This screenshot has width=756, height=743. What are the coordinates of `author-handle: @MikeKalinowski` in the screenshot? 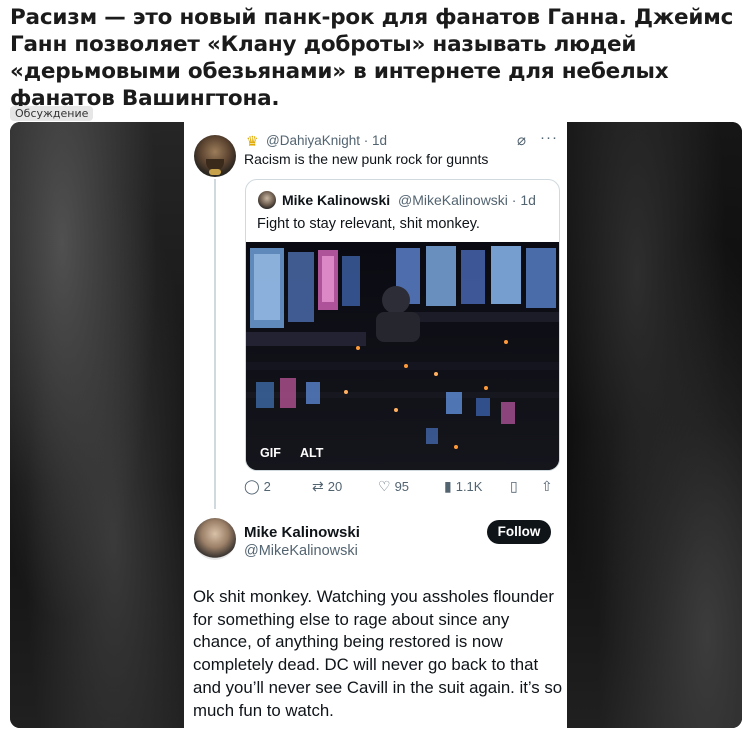 It's located at (301, 551).